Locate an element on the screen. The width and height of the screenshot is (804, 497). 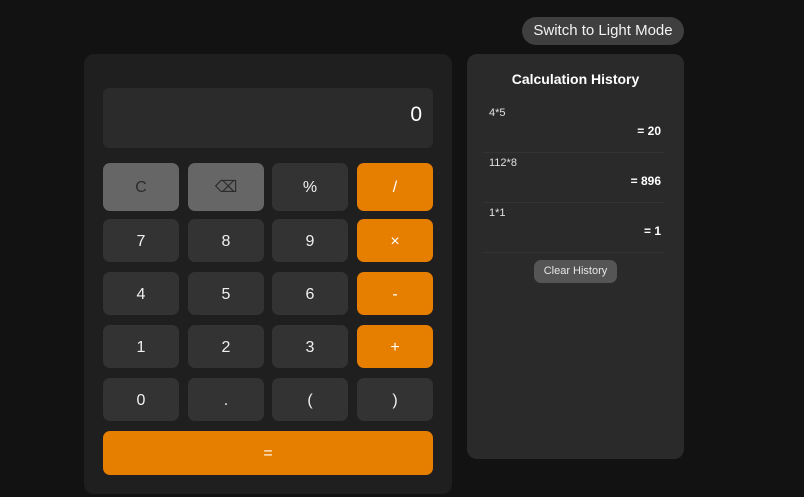
subtract-button: - is located at coordinates (395, 293).